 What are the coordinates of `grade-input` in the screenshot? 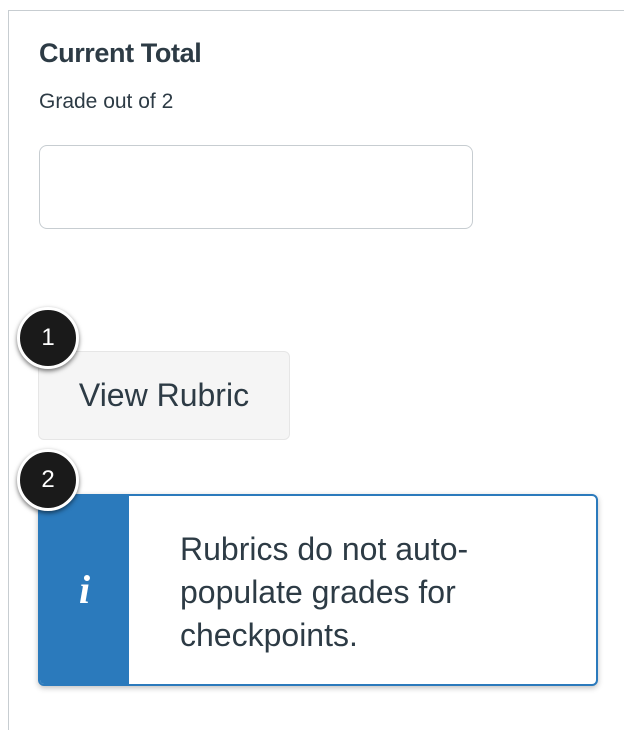 It's located at (256, 187).